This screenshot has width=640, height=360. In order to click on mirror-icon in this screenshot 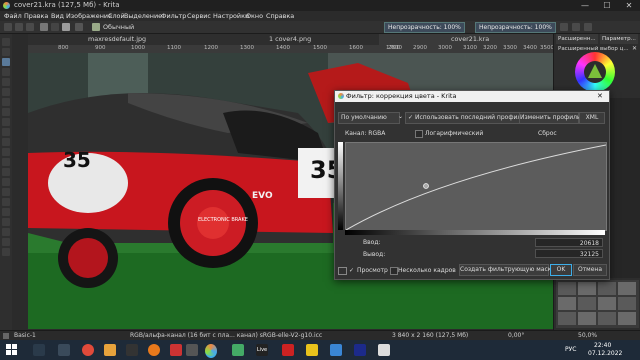, I will do `click(576, 27)`.